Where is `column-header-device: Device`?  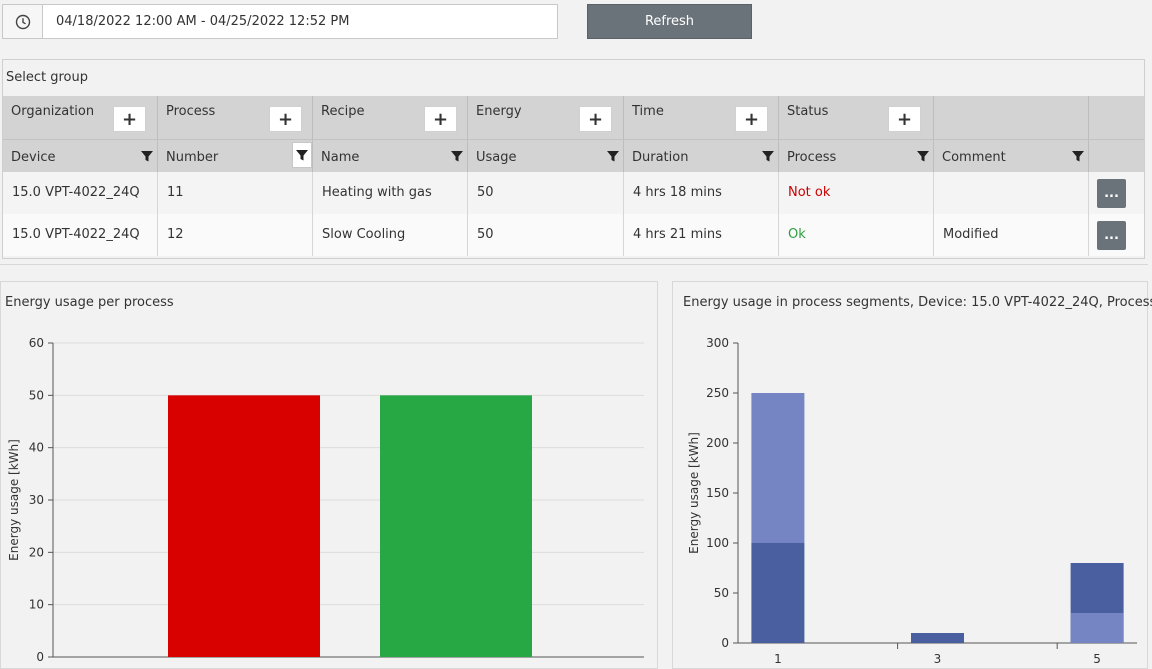 column-header-device: Device is located at coordinates (80, 156).